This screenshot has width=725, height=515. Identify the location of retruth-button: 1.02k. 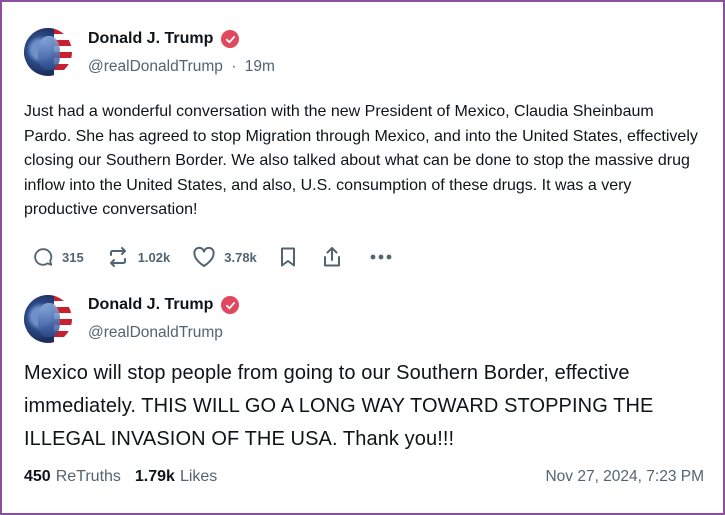
(138, 257).